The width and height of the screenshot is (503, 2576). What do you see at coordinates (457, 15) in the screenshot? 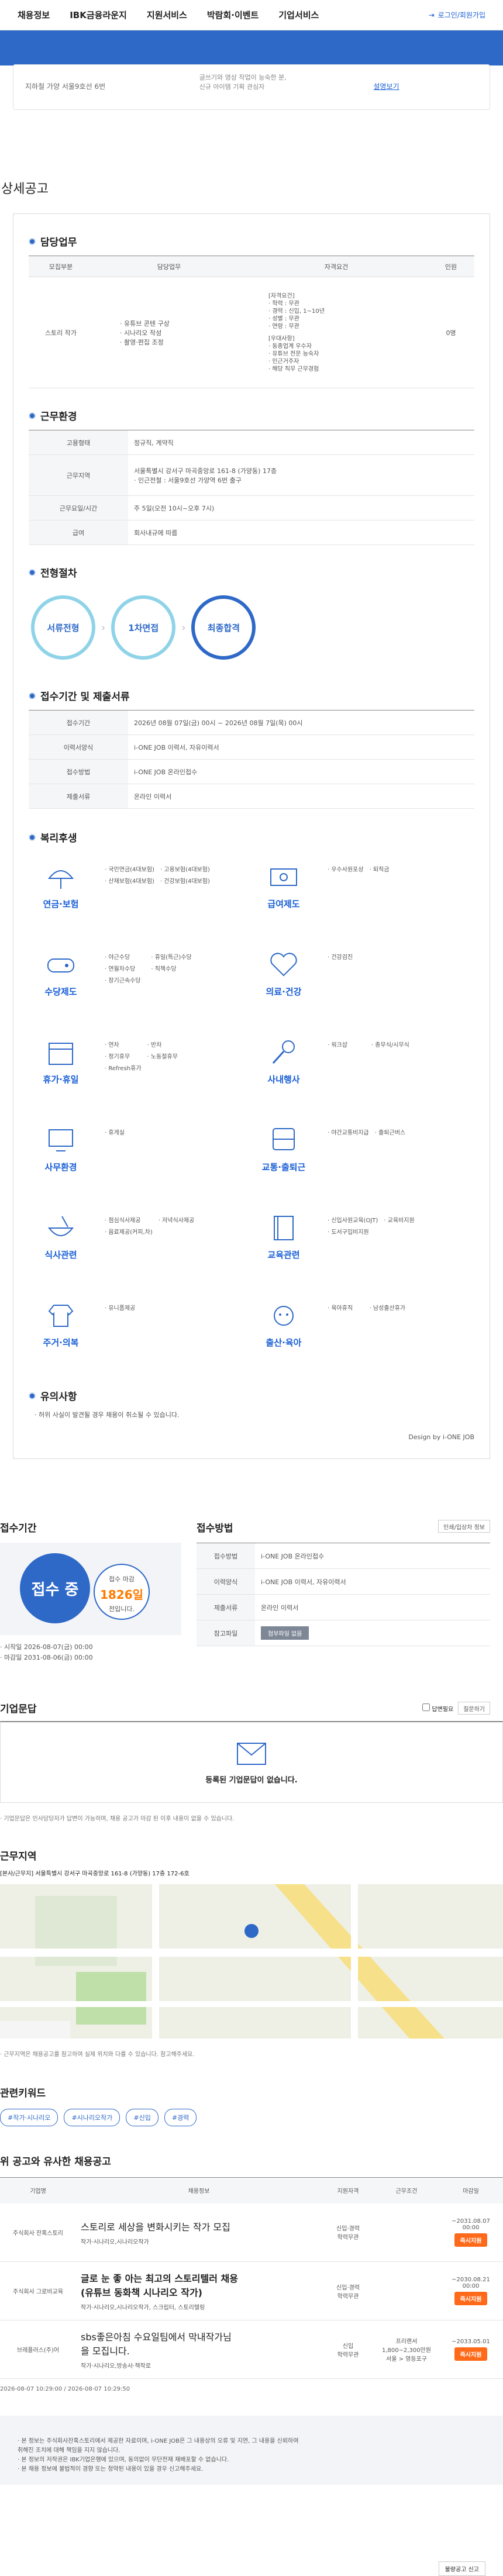
I see `login-link: ⇥ 로그인/회원가입` at bounding box center [457, 15].